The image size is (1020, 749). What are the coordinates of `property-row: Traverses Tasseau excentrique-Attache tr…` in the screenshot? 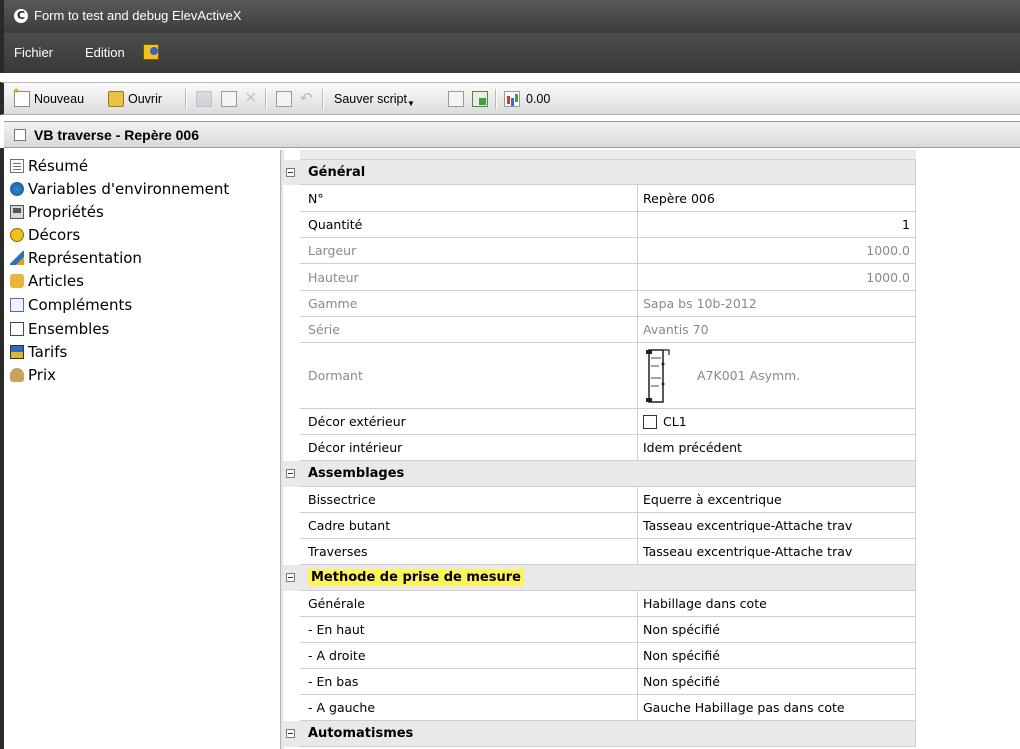 It's located at (599, 552).